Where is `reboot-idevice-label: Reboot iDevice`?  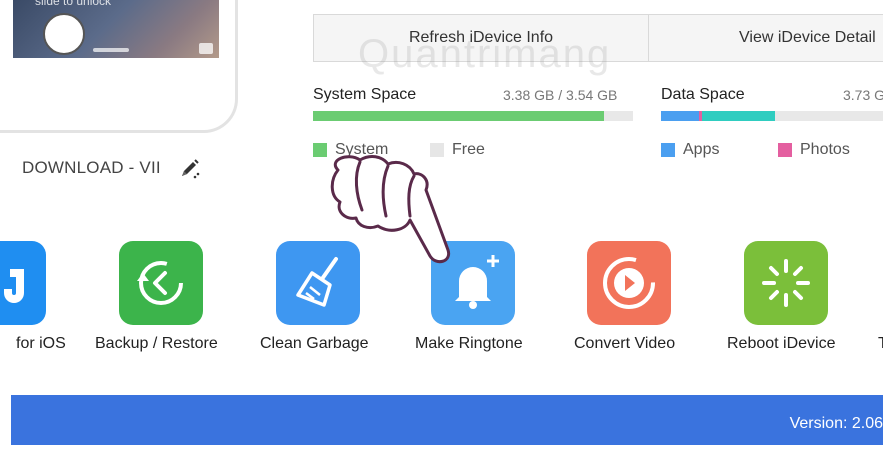 reboot-idevice-label: Reboot iDevice is located at coordinates (781, 344).